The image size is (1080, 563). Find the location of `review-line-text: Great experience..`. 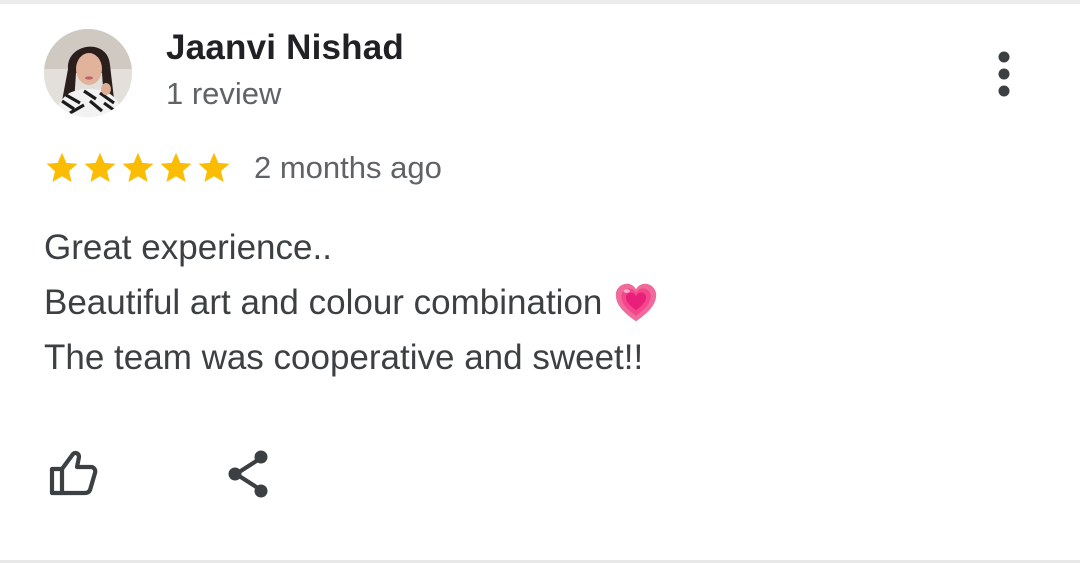

review-line-text: Great experience.. is located at coordinates (188, 247).